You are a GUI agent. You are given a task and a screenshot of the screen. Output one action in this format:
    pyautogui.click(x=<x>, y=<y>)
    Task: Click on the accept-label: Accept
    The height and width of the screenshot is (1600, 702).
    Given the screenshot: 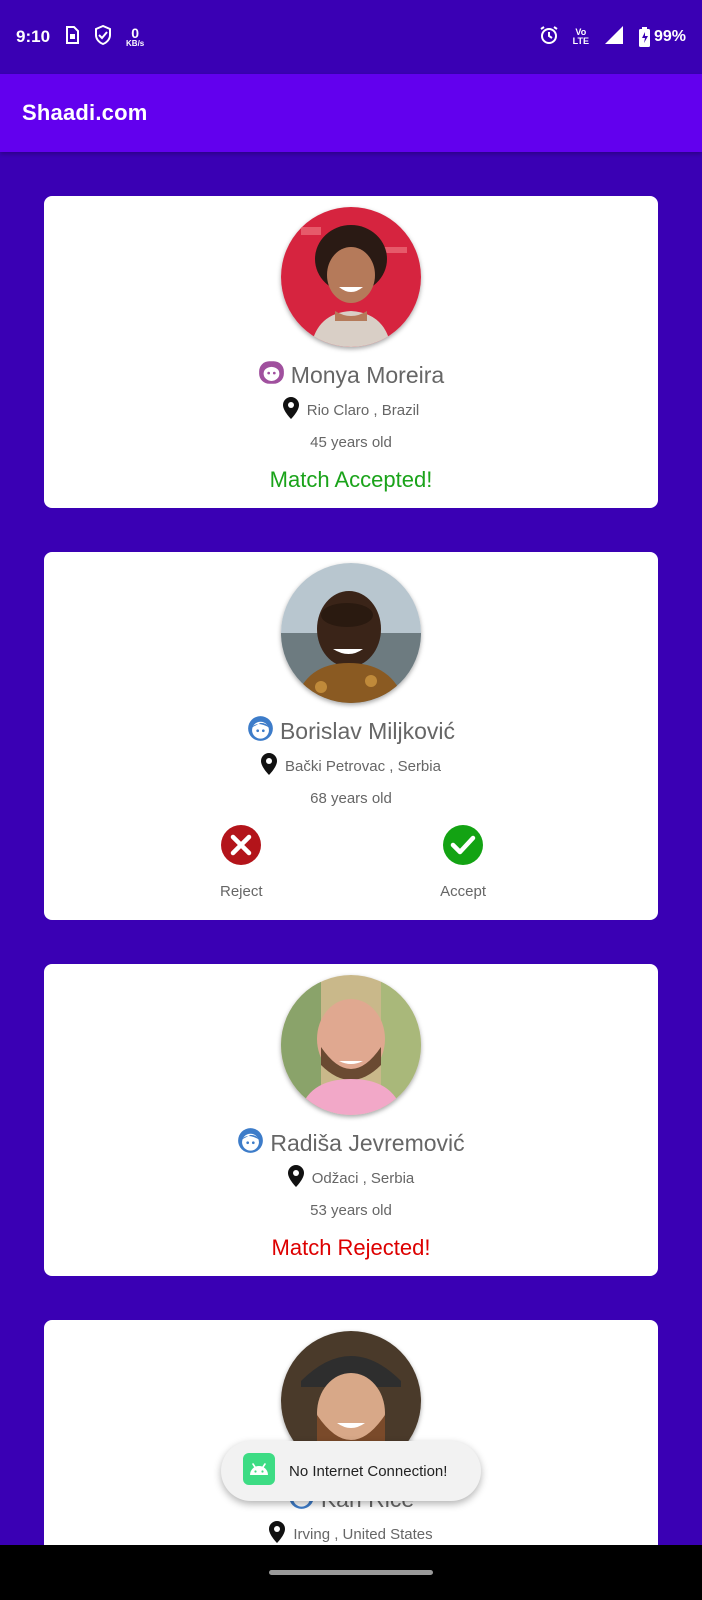 What is the action you would take?
    pyautogui.click(x=463, y=891)
    